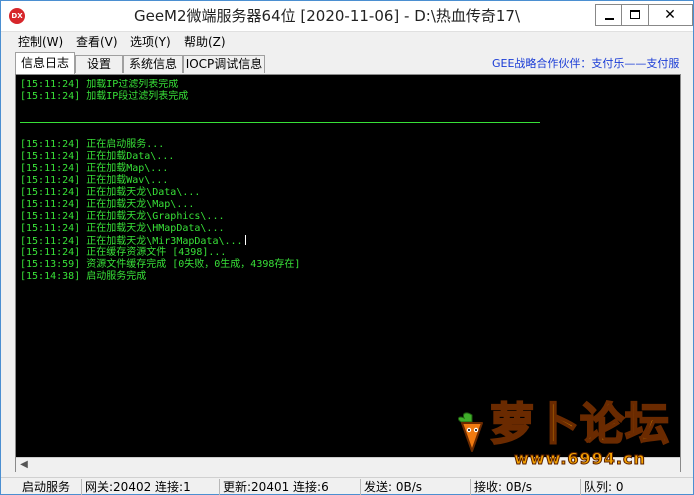 The width and height of the screenshot is (694, 495). Describe the element at coordinates (205, 42) in the screenshot. I see `menu-help: 帮助(Z)` at that location.